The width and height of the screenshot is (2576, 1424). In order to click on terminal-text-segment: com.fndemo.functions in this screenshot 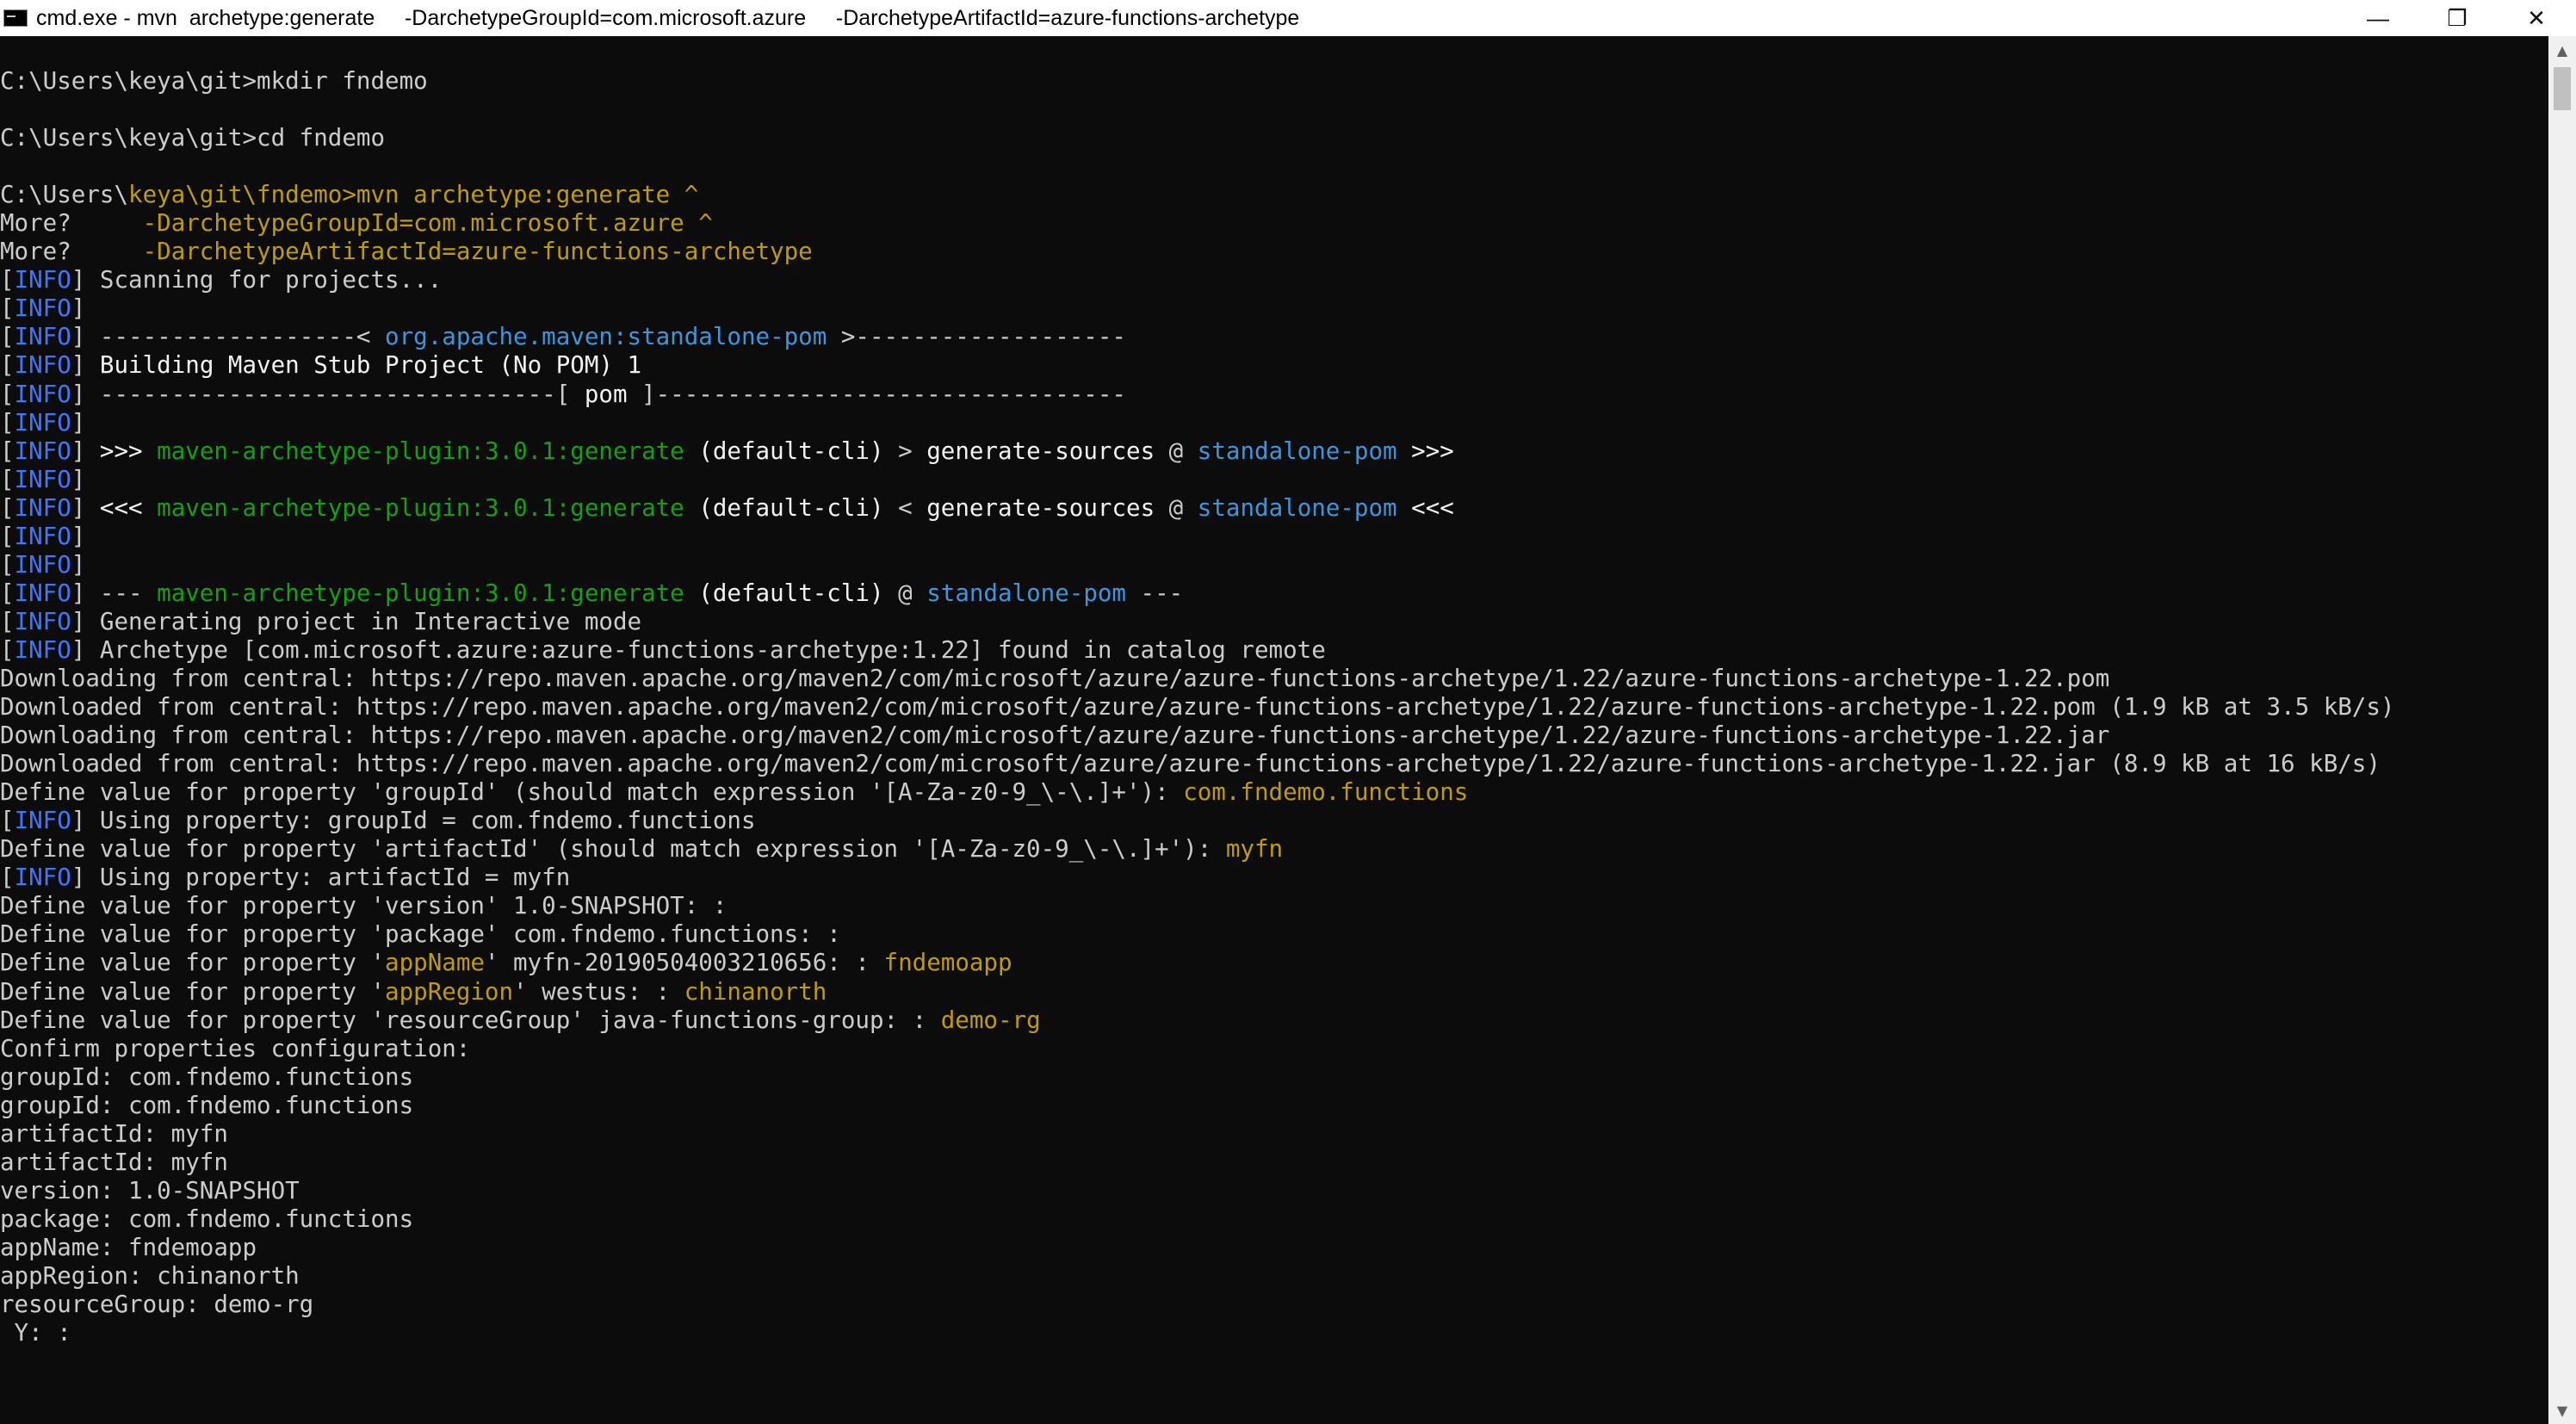, I will do `click(1326, 792)`.